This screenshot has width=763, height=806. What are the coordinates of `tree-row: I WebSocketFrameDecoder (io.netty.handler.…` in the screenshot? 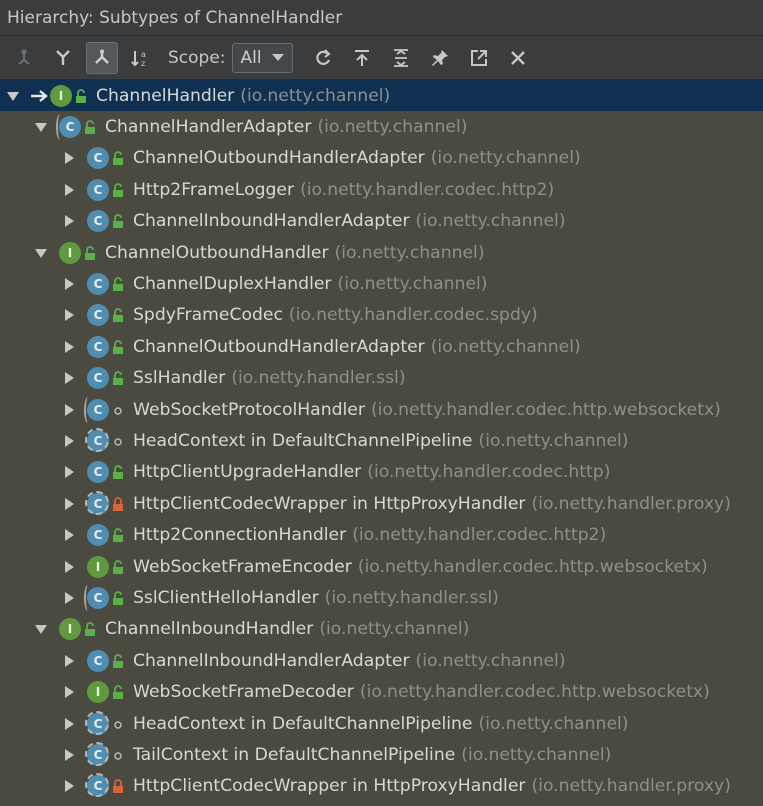 It's located at (381, 691).